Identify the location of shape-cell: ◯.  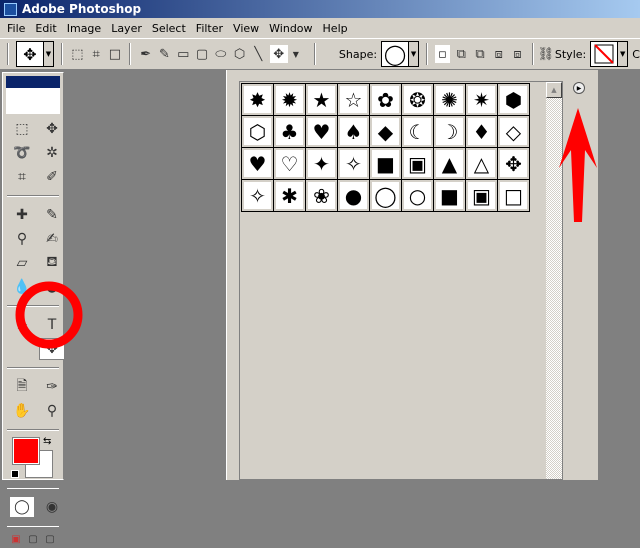
(386, 196).